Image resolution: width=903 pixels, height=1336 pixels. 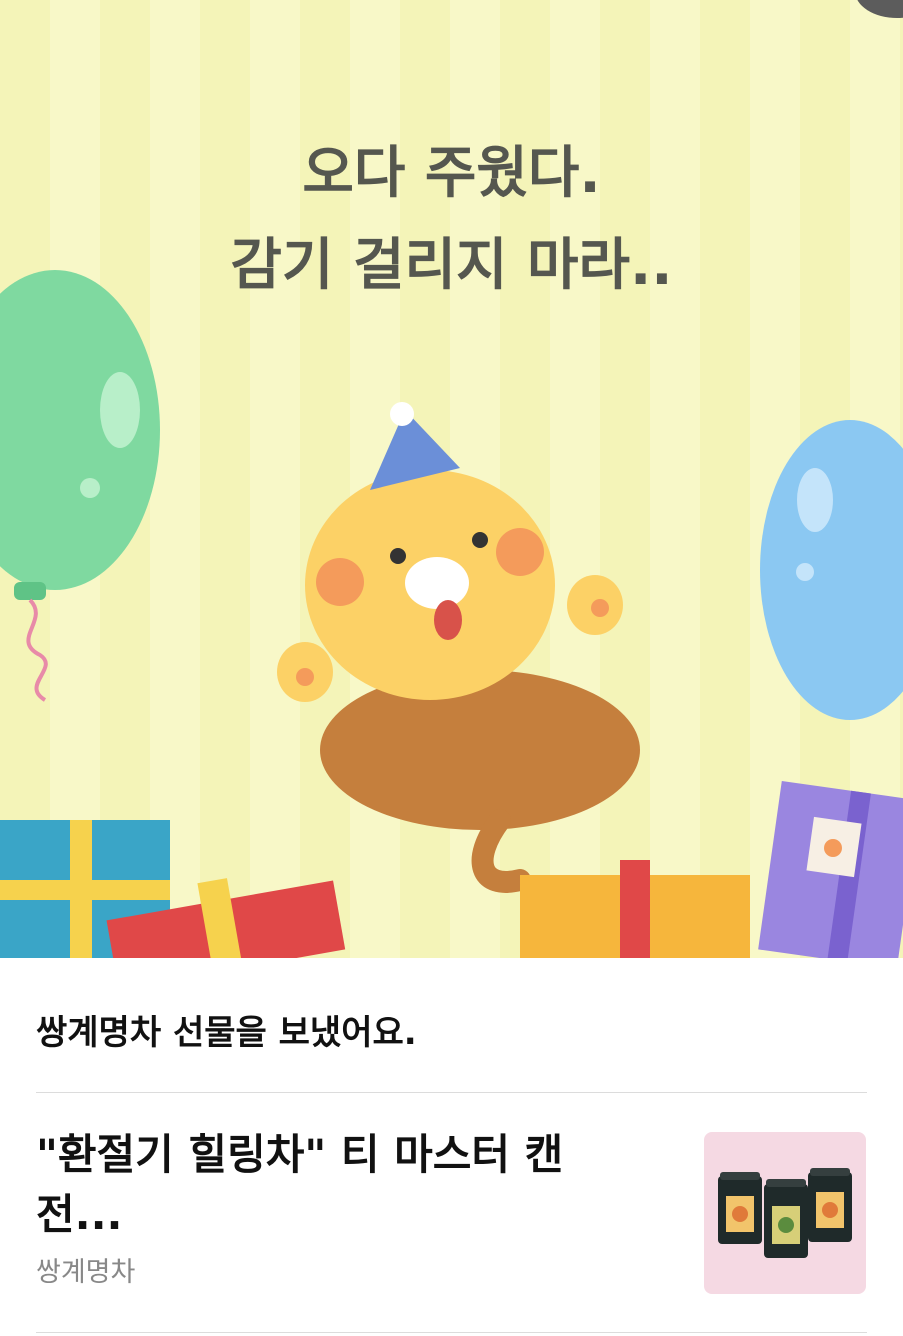 What do you see at coordinates (451, 1092) in the screenshot?
I see `divider` at bounding box center [451, 1092].